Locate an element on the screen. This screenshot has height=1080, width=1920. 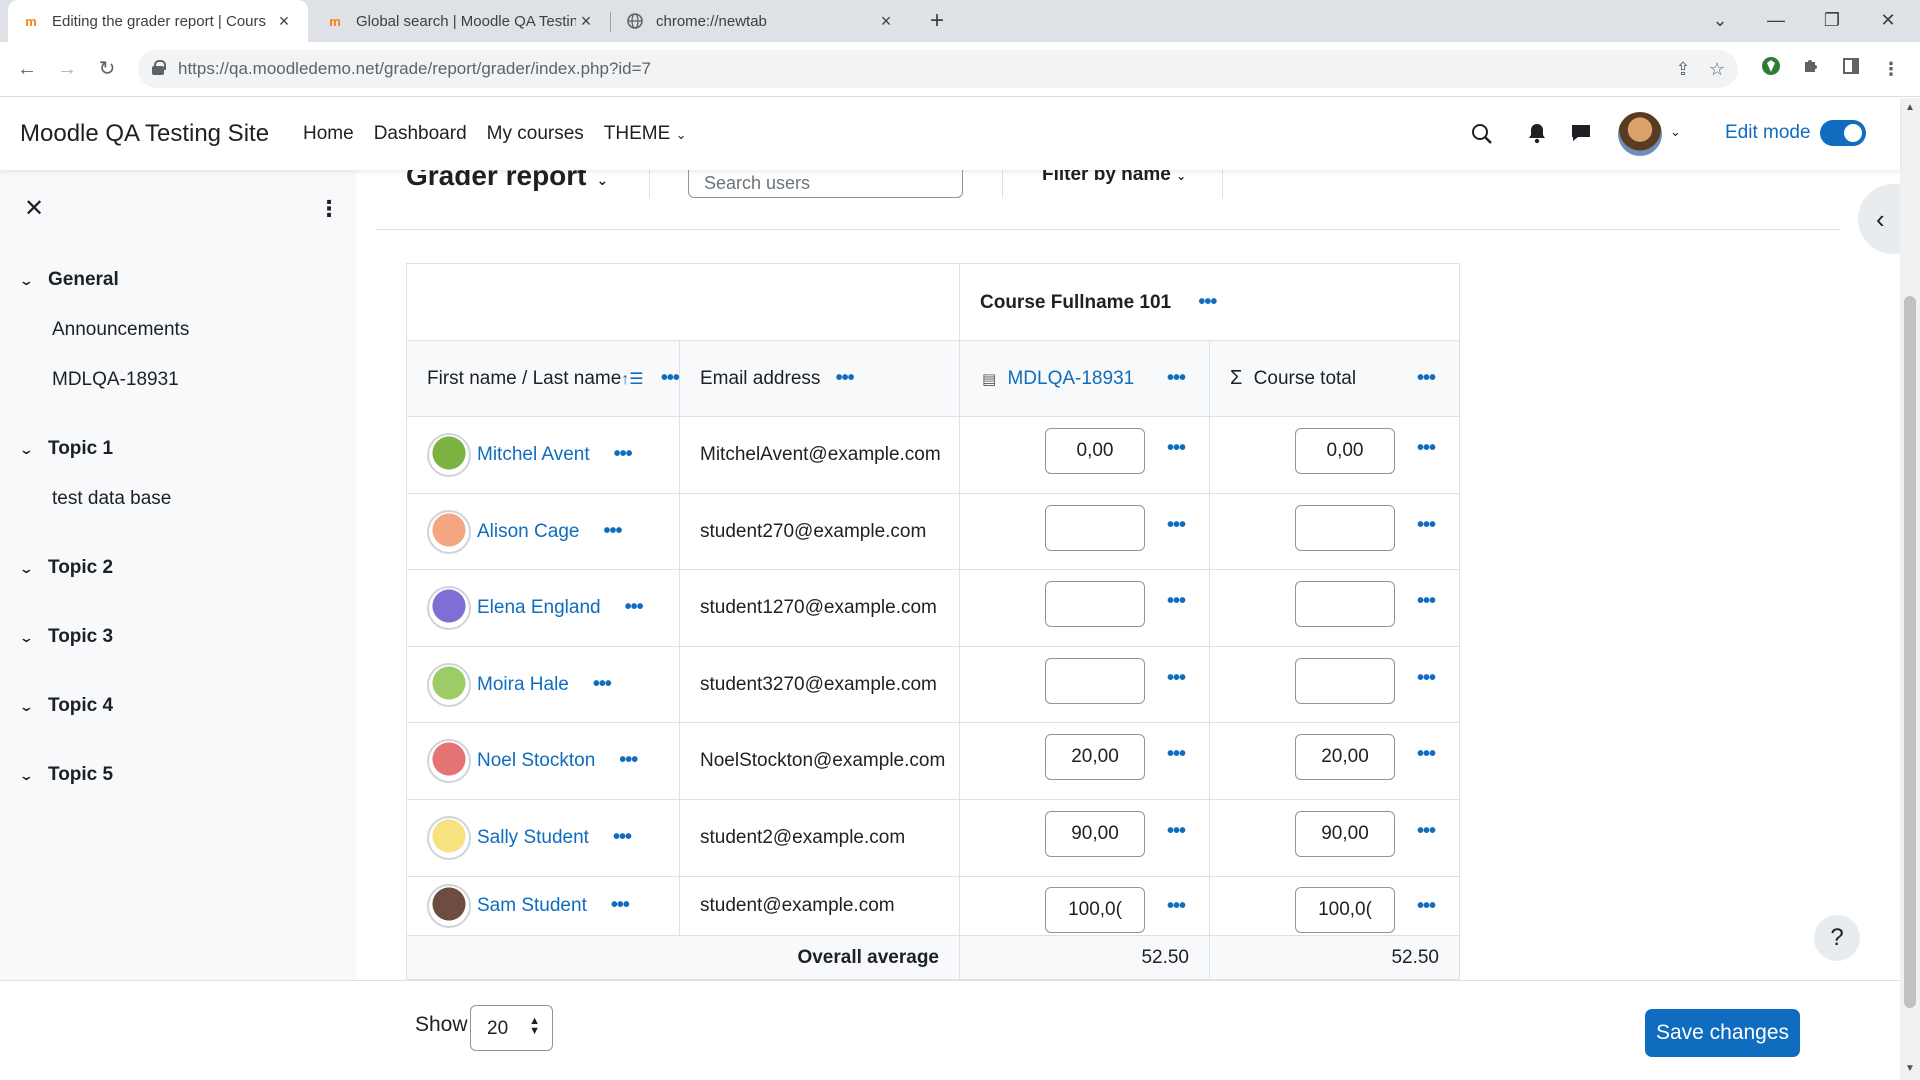
grade-input: 100,0( is located at coordinates (1095, 910).